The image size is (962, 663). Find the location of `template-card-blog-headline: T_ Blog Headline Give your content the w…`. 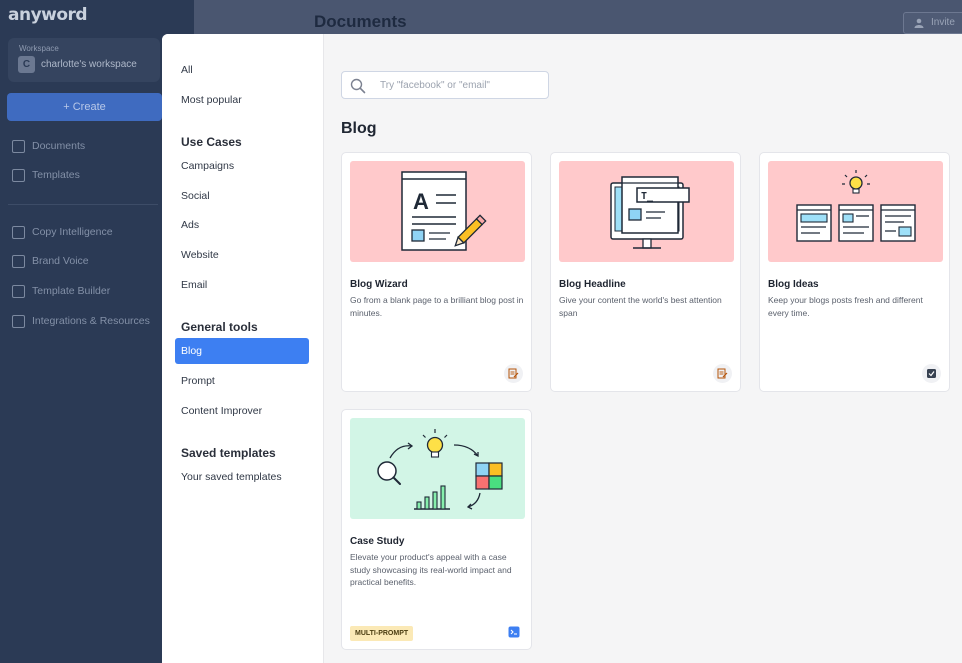

template-card-blog-headline: T_ Blog Headline Give your content the w… is located at coordinates (645, 272).